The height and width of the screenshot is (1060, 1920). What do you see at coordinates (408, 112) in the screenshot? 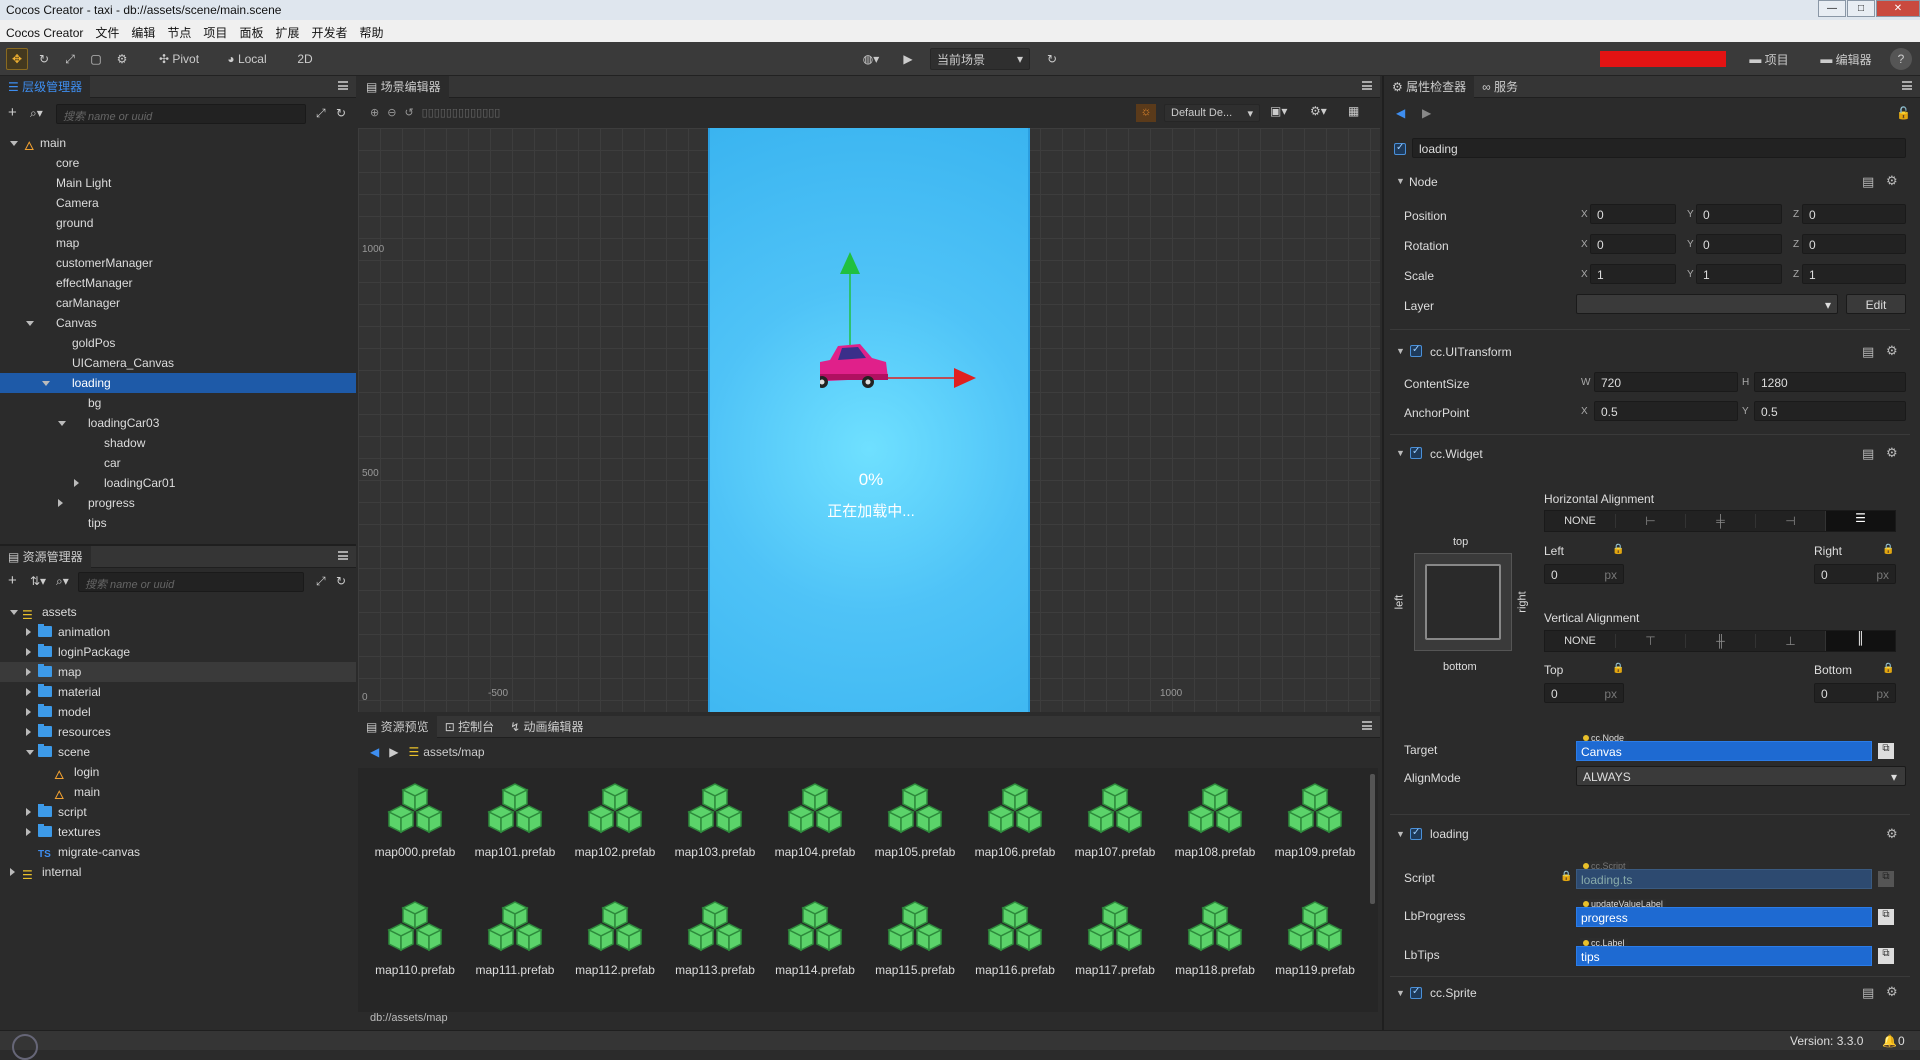
I see `reset-icon: ↺` at bounding box center [408, 112].